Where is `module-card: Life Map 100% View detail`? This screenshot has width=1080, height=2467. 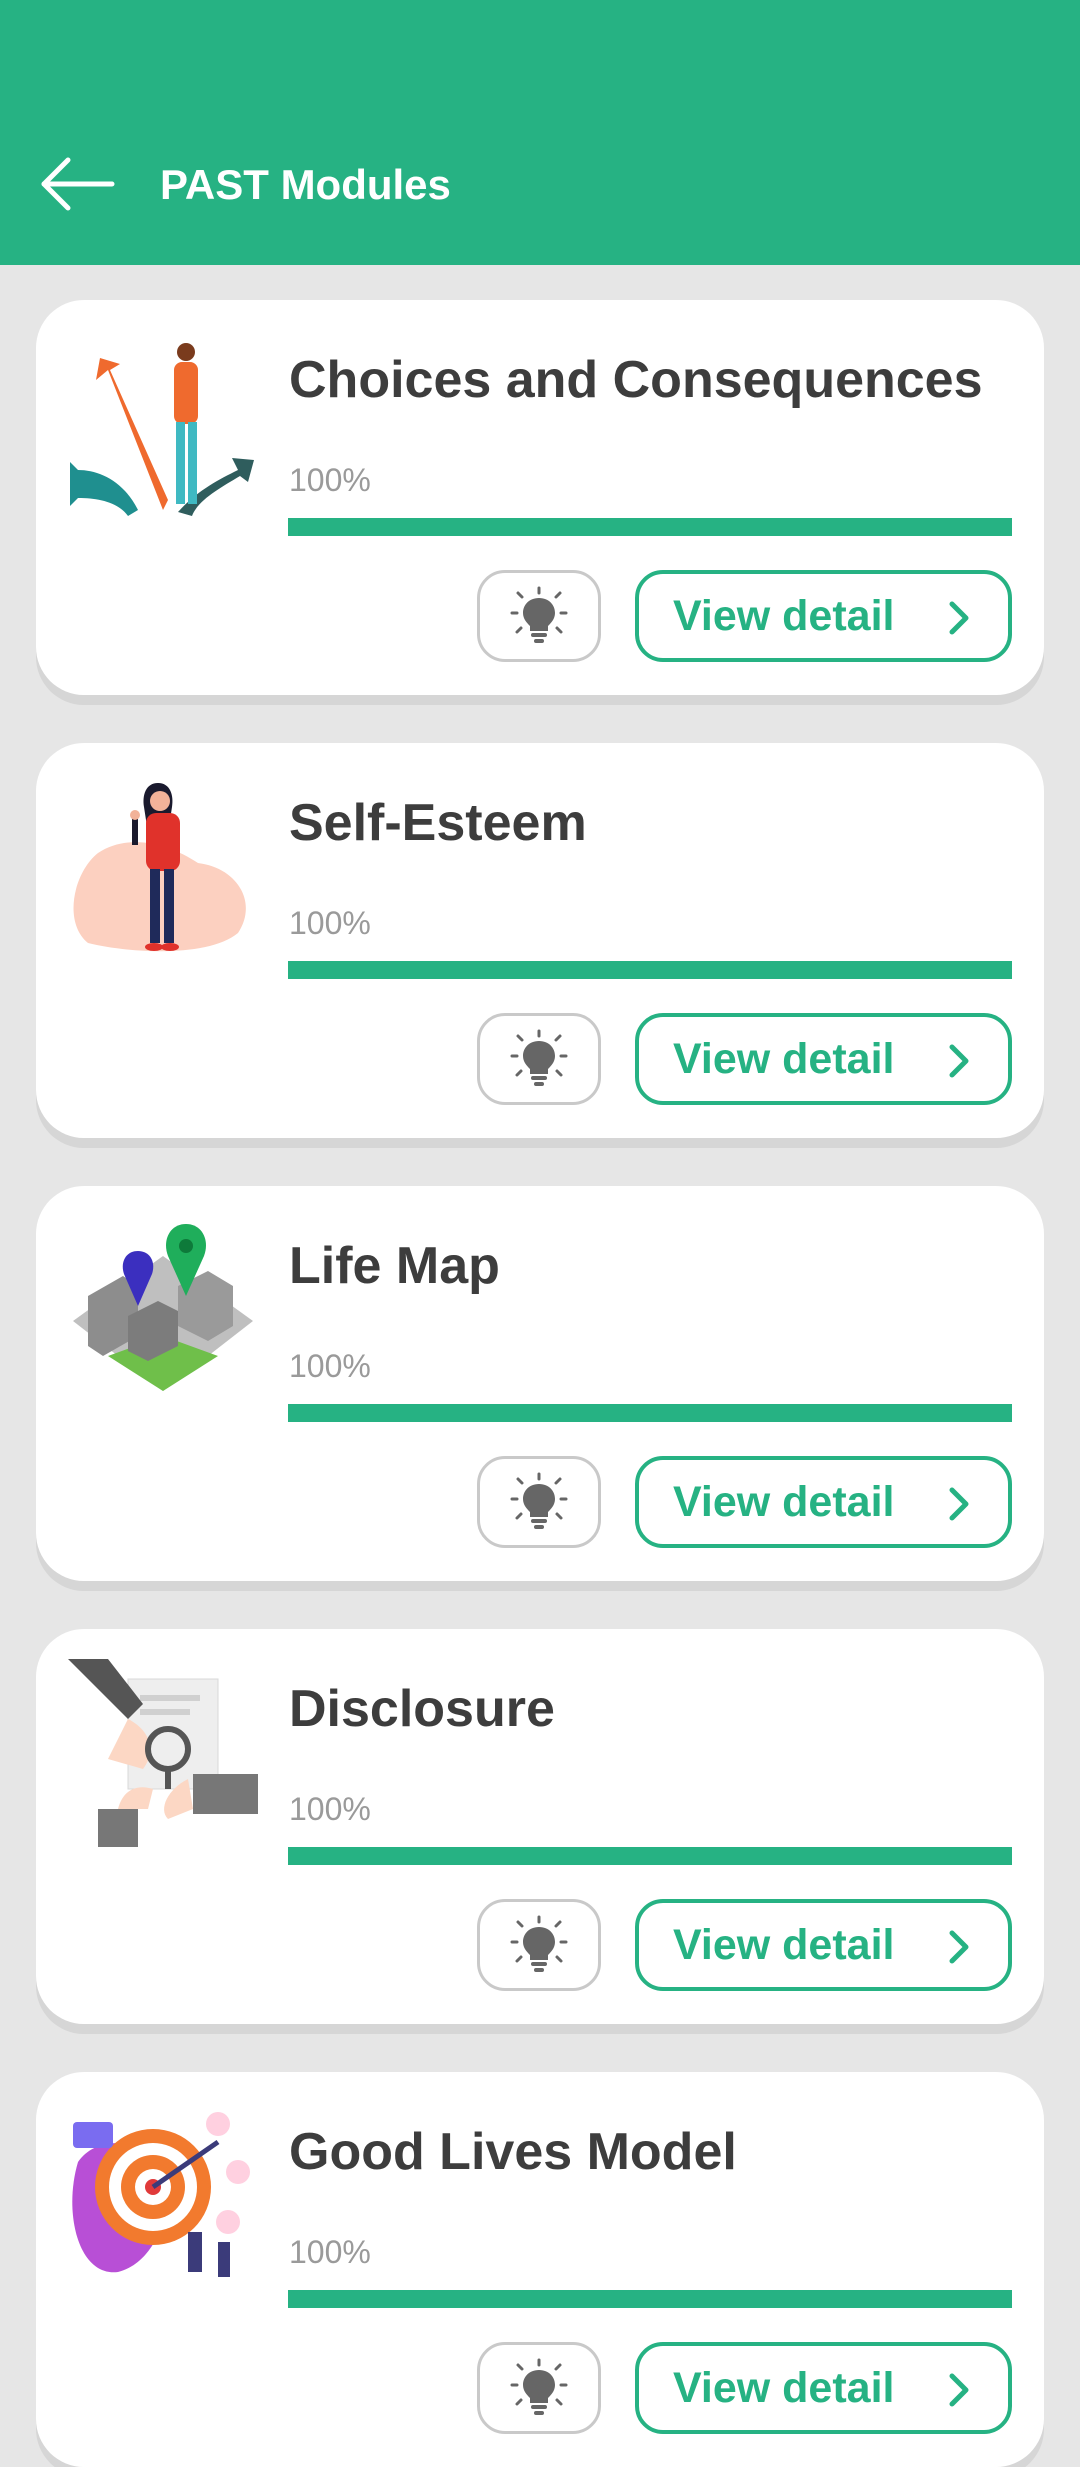
module-card: Life Map 100% View detail is located at coordinates (540, 1383).